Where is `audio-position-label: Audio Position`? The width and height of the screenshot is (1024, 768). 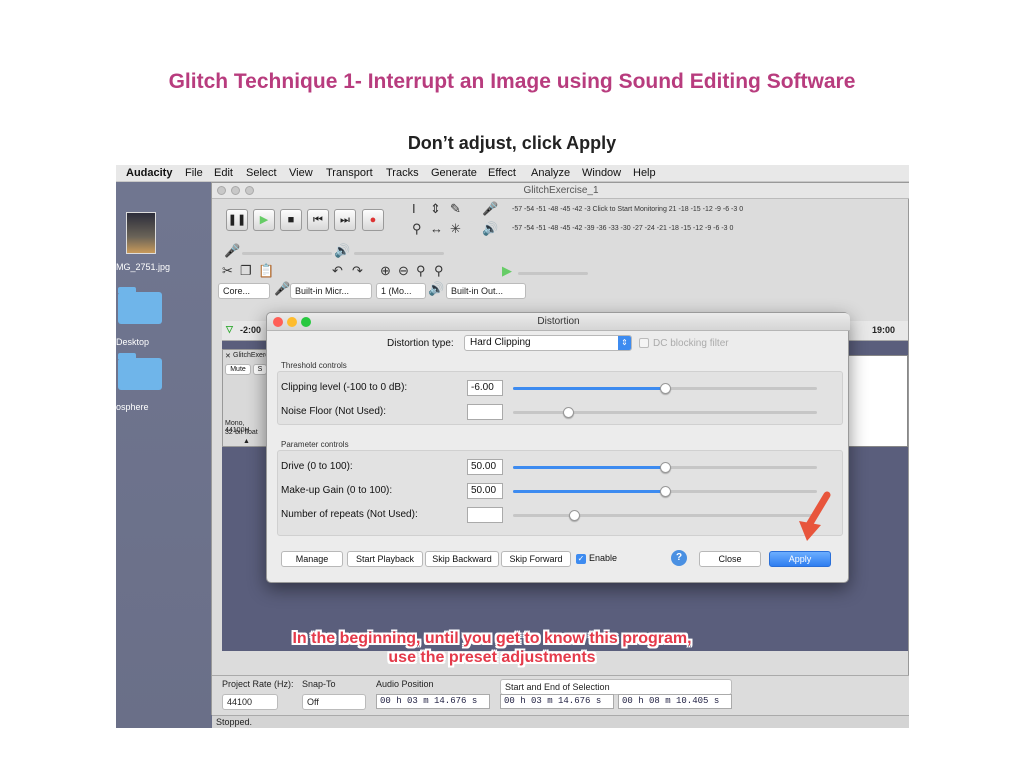
audio-position-label: Audio Position is located at coordinates (405, 684).